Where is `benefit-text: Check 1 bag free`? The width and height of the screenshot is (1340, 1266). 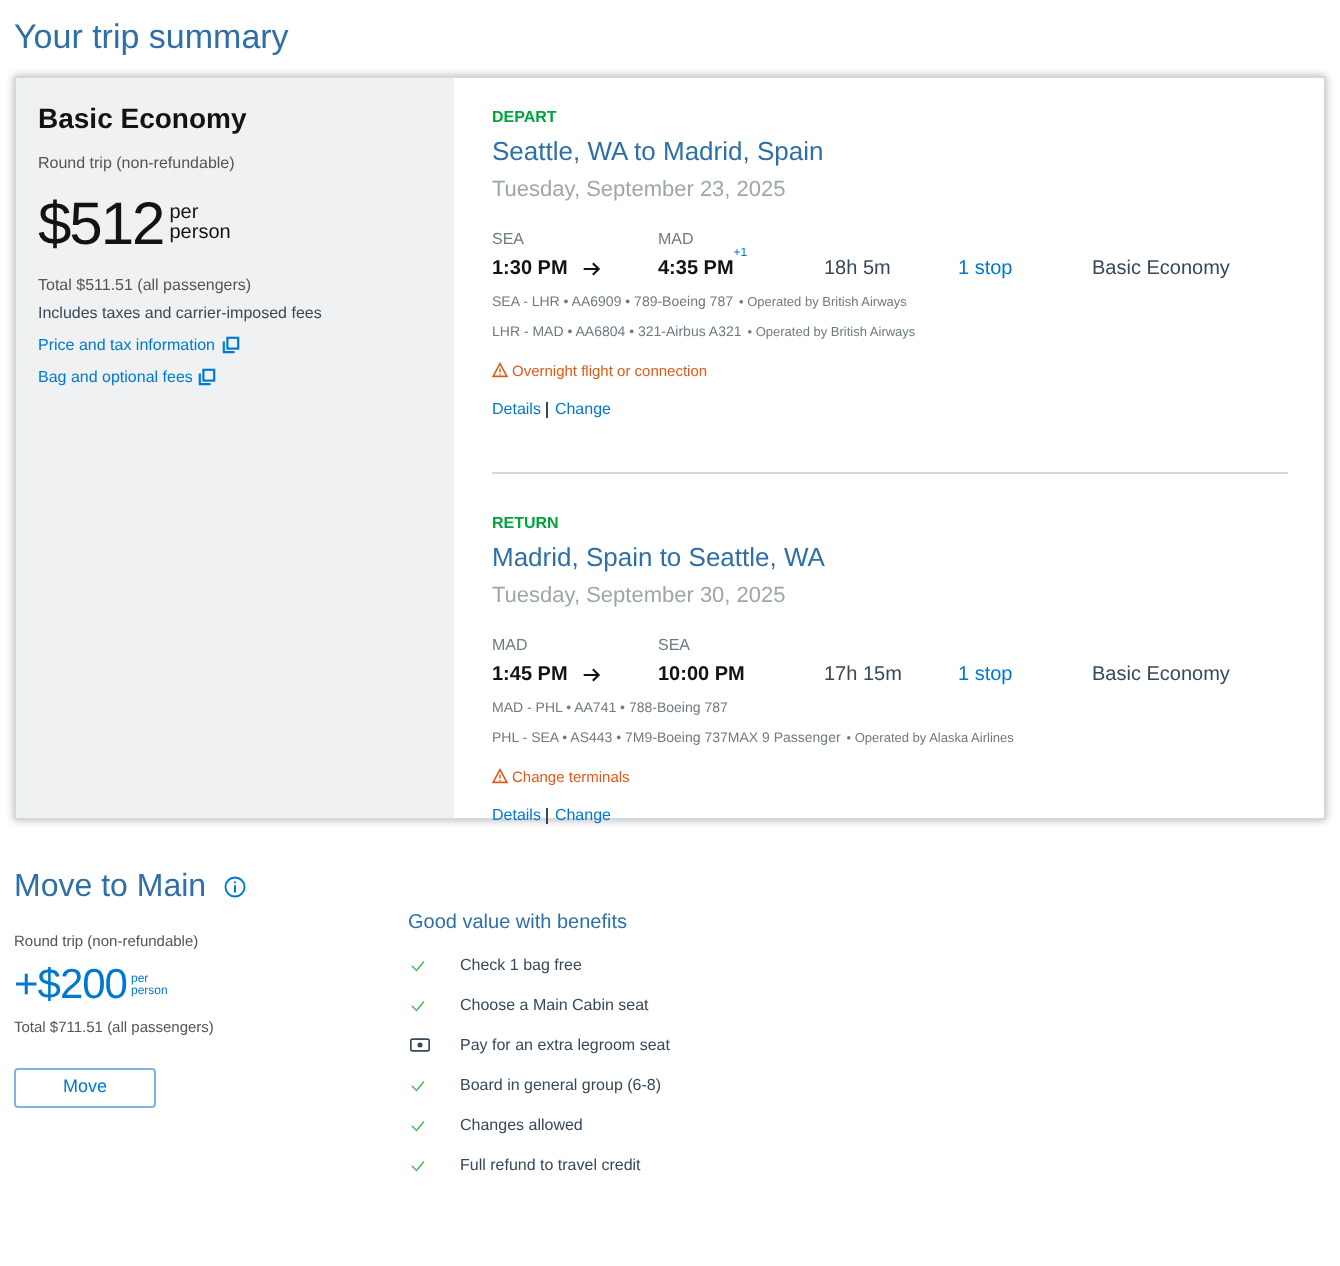
benefit-text: Check 1 bag free is located at coordinates (521, 965).